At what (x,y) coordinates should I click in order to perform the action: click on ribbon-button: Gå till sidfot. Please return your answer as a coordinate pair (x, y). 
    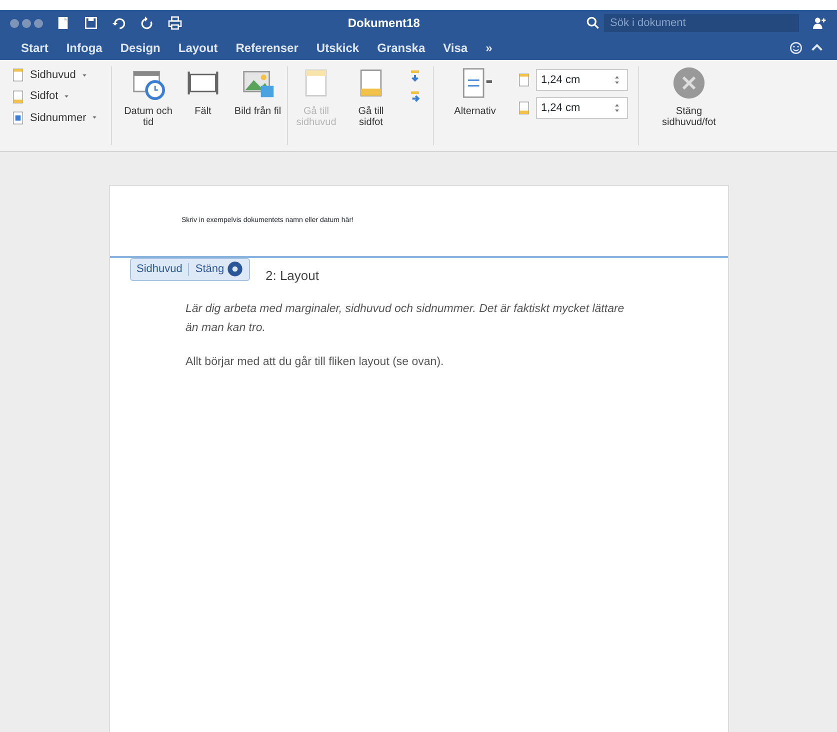
    Looking at the image, I should click on (371, 105).